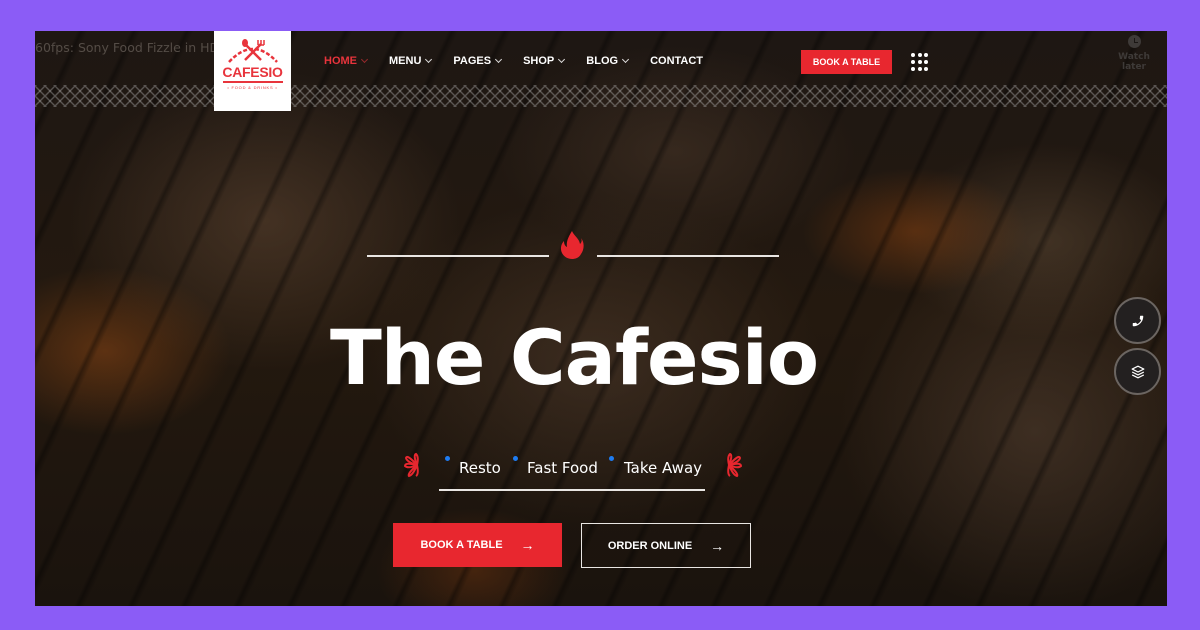 The height and width of the screenshot is (630, 1200). What do you see at coordinates (663, 468) in the screenshot?
I see `tag-take-away: Take Away` at bounding box center [663, 468].